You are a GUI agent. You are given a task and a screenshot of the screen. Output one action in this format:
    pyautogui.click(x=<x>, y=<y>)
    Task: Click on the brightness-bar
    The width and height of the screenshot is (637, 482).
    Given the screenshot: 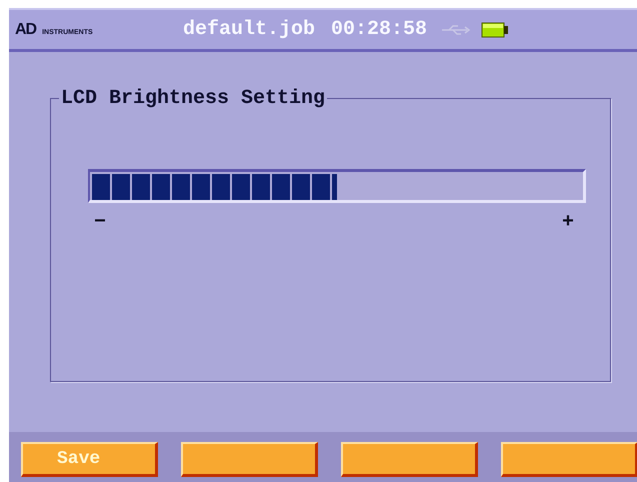 What is the action you would take?
    pyautogui.click(x=337, y=186)
    